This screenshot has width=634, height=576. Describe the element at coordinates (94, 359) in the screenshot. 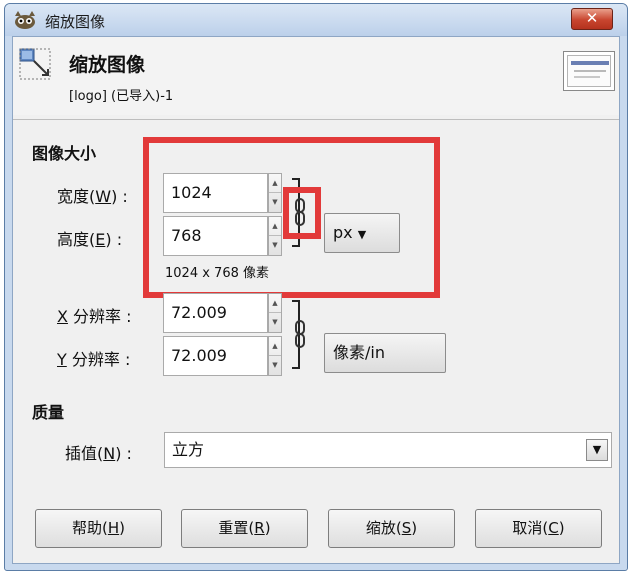

I see `y-resolution-label: Y 分辨率 :` at that location.